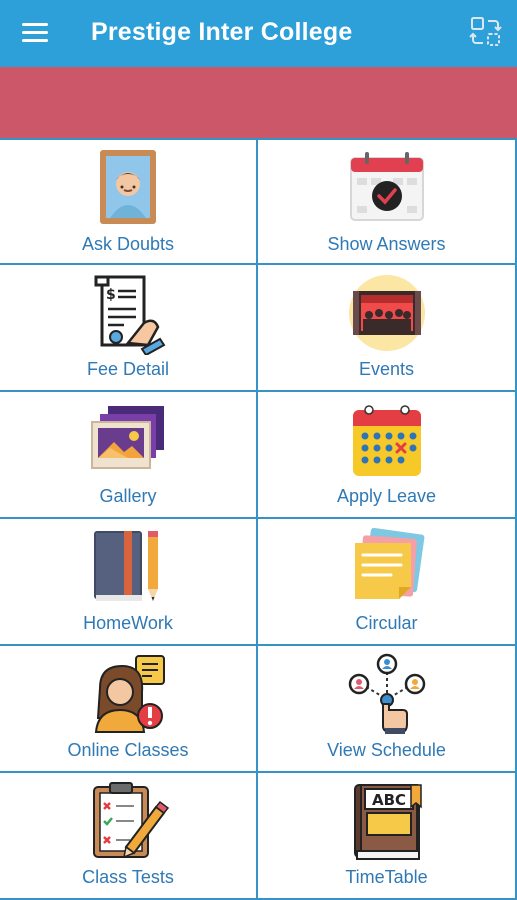 This screenshot has width=517, height=900. Describe the element at coordinates (486, 32) in the screenshot. I see `switch-view-icon` at that location.